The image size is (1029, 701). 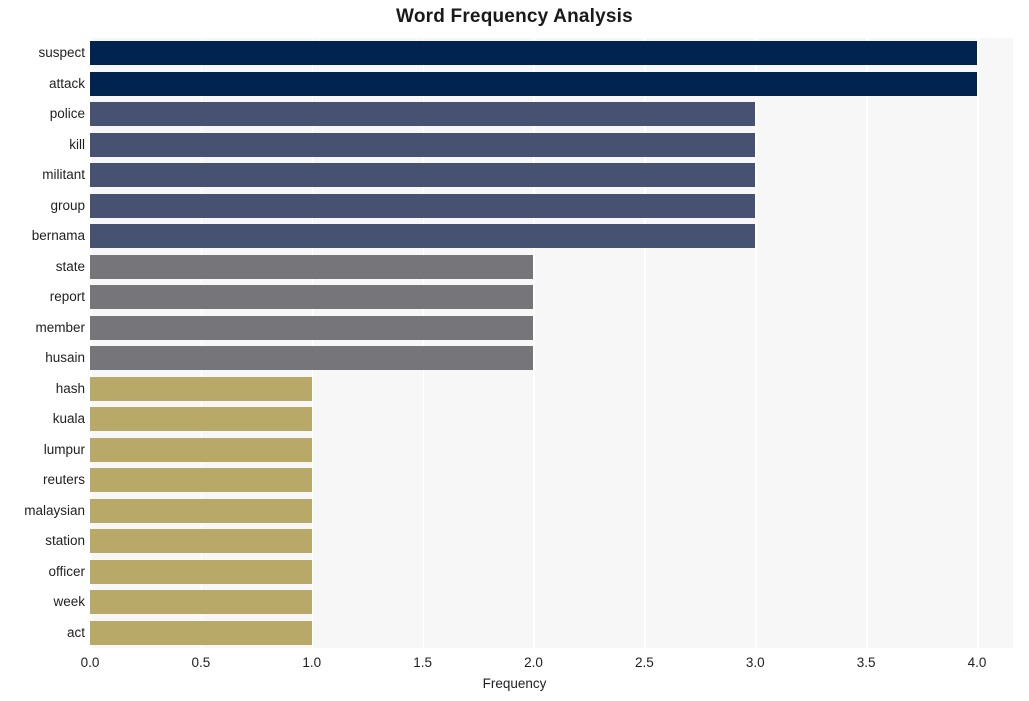 What do you see at coordinates (533, 83) in the screenshot?
I see `bar-attack` at bounding box center [533, 83].